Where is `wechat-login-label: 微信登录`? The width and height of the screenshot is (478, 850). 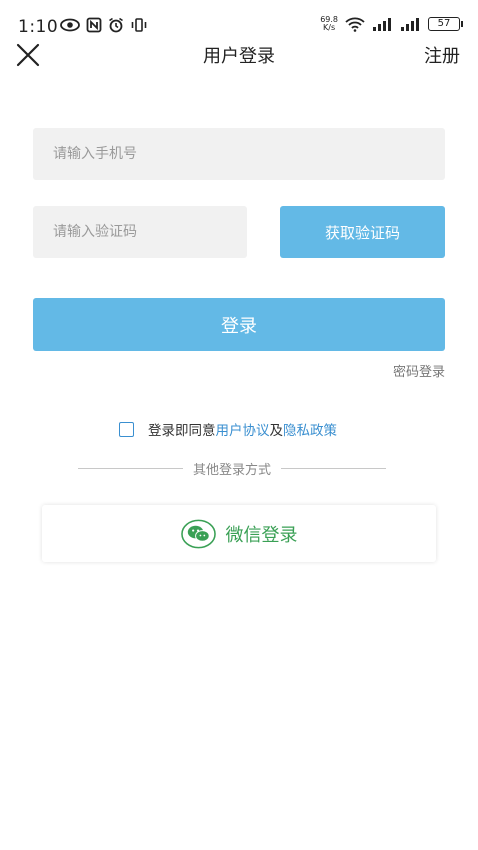
wechat-login-label: 微信登录 is located at coordinates (261, 535).